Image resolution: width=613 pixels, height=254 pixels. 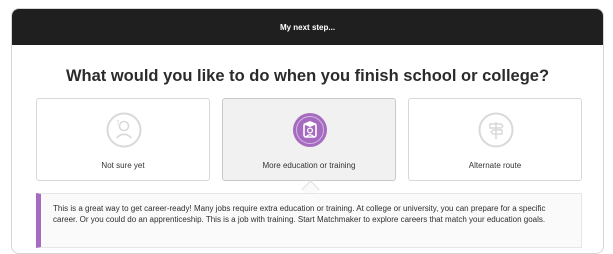 What do you see at coordinates (496, 130) in the screenshot?
I see `signpost-icon` at bounding box center [496, 130].